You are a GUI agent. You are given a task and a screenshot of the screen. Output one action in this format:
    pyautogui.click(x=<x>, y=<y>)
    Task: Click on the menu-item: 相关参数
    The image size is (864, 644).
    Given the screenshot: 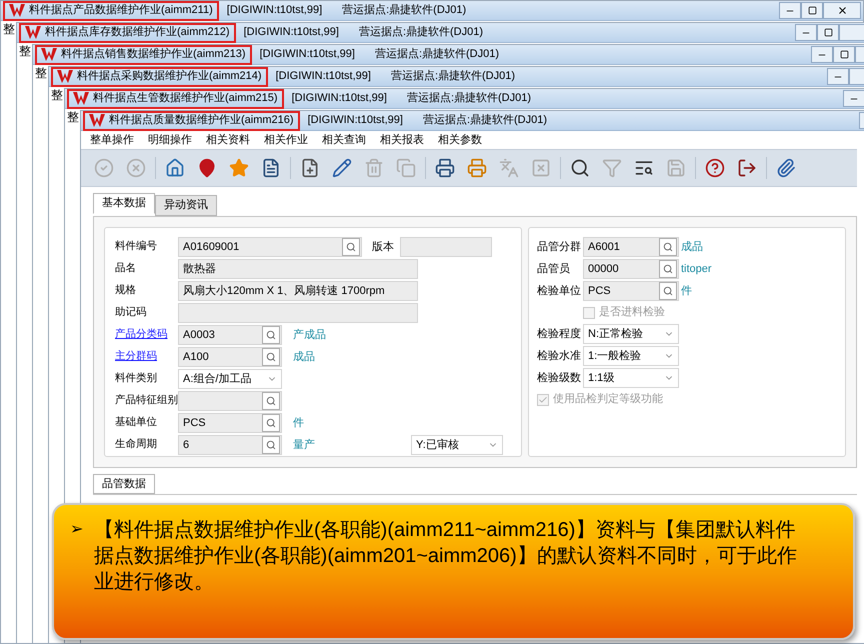 What is the action you would take?
    pyautogui.click(x=460, y=140)
    